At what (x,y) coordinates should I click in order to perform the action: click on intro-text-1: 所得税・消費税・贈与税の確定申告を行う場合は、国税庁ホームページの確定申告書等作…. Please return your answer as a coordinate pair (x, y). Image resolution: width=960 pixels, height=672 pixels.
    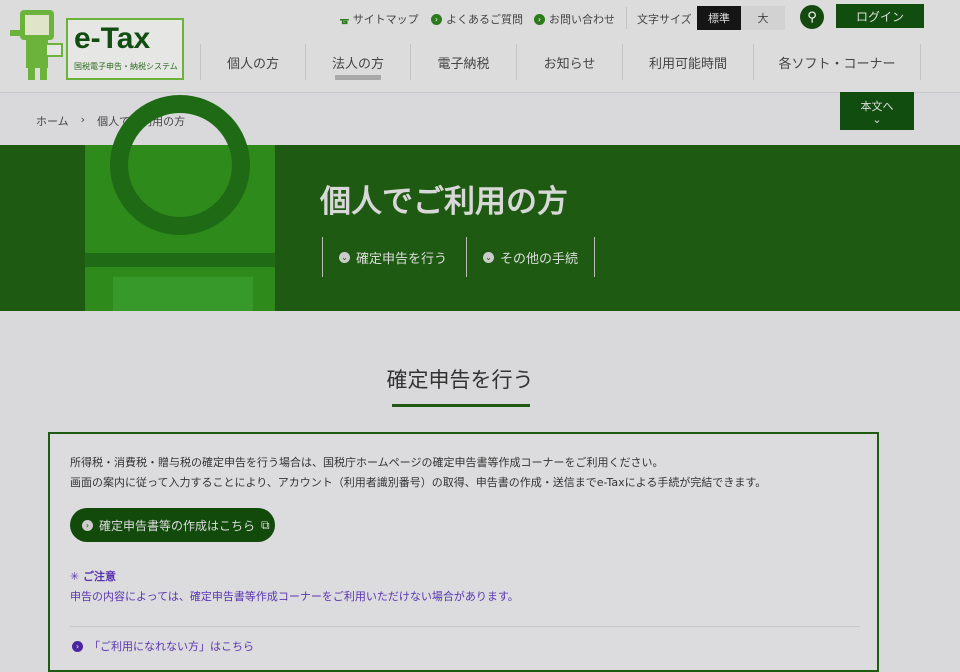
    Looking at the image, I should click on (367, 462).